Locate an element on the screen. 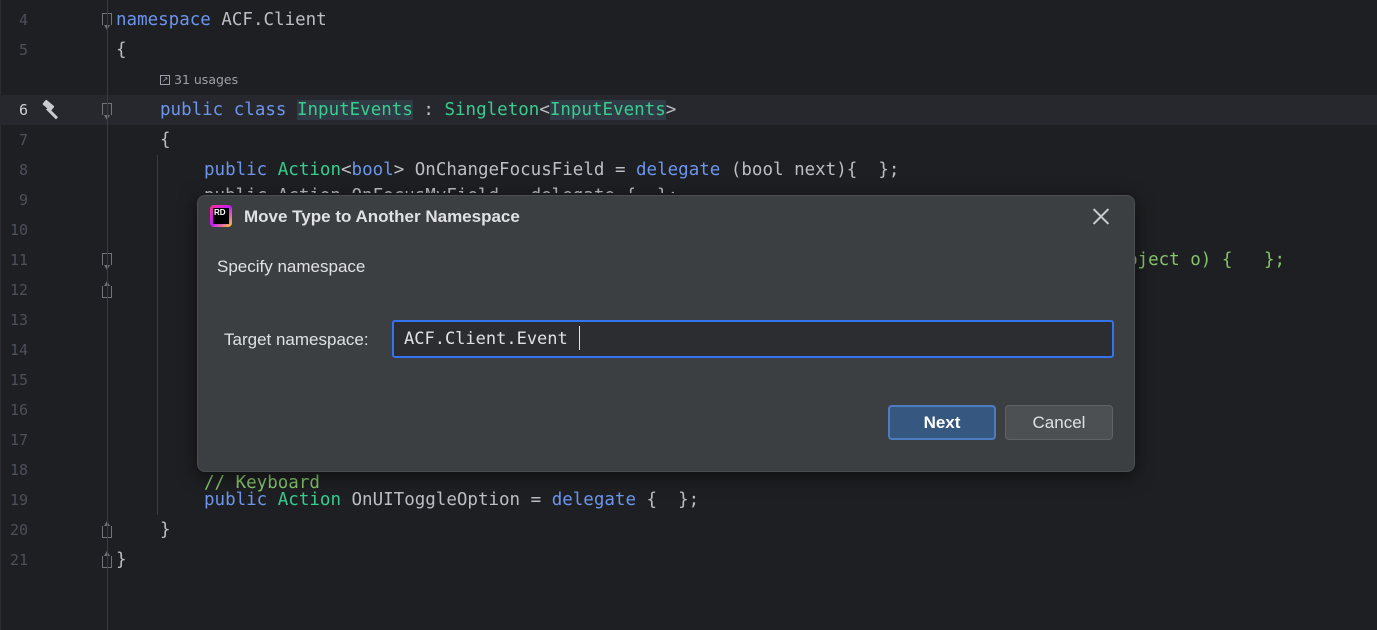 This screenshot has width=1377, height=630. line-number: 14 is located at coordinates (18, 350).